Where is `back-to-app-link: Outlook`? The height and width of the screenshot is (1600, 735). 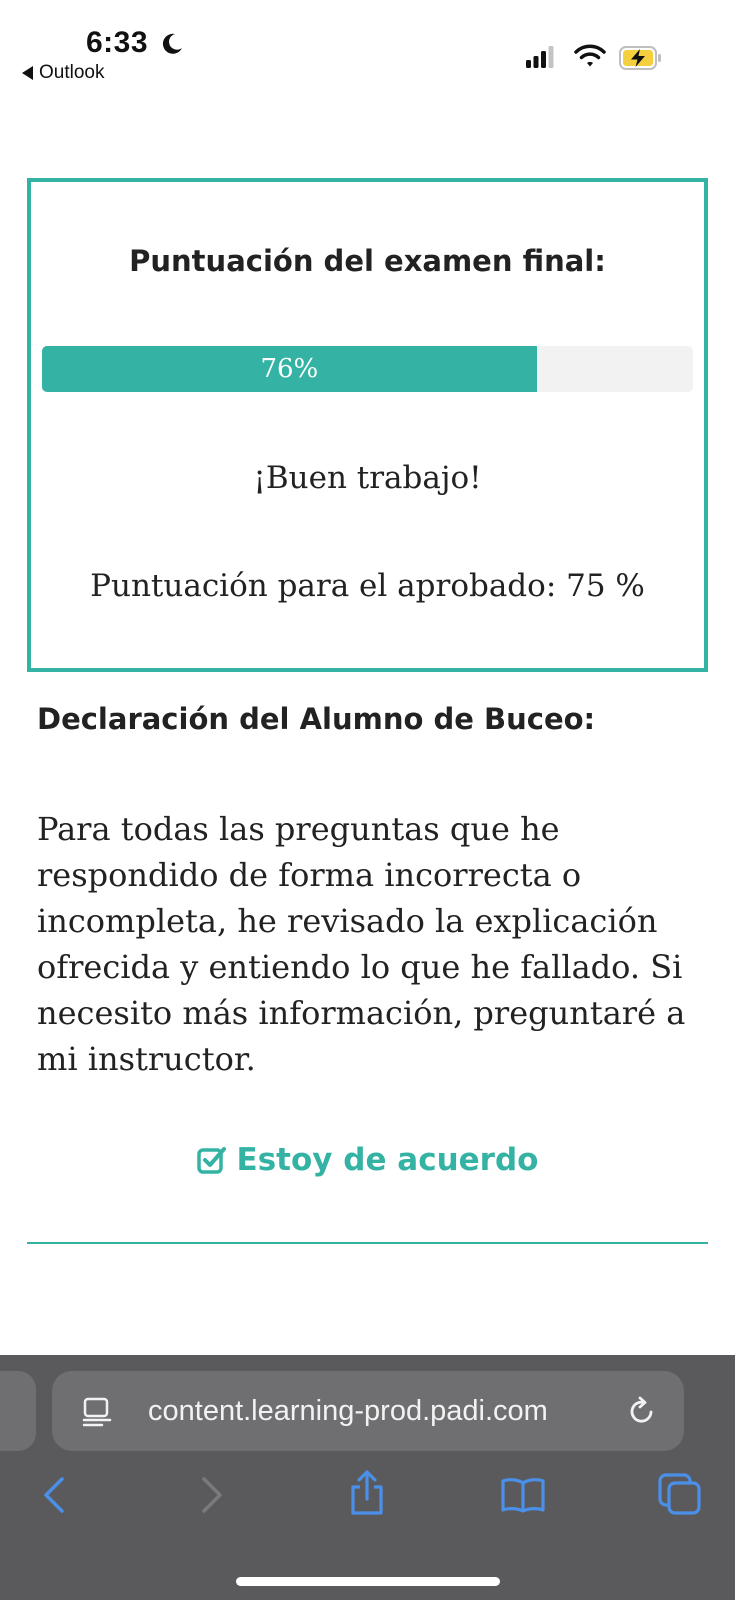 back-to-app-link: Outlook is located at coordinates (63, 73).